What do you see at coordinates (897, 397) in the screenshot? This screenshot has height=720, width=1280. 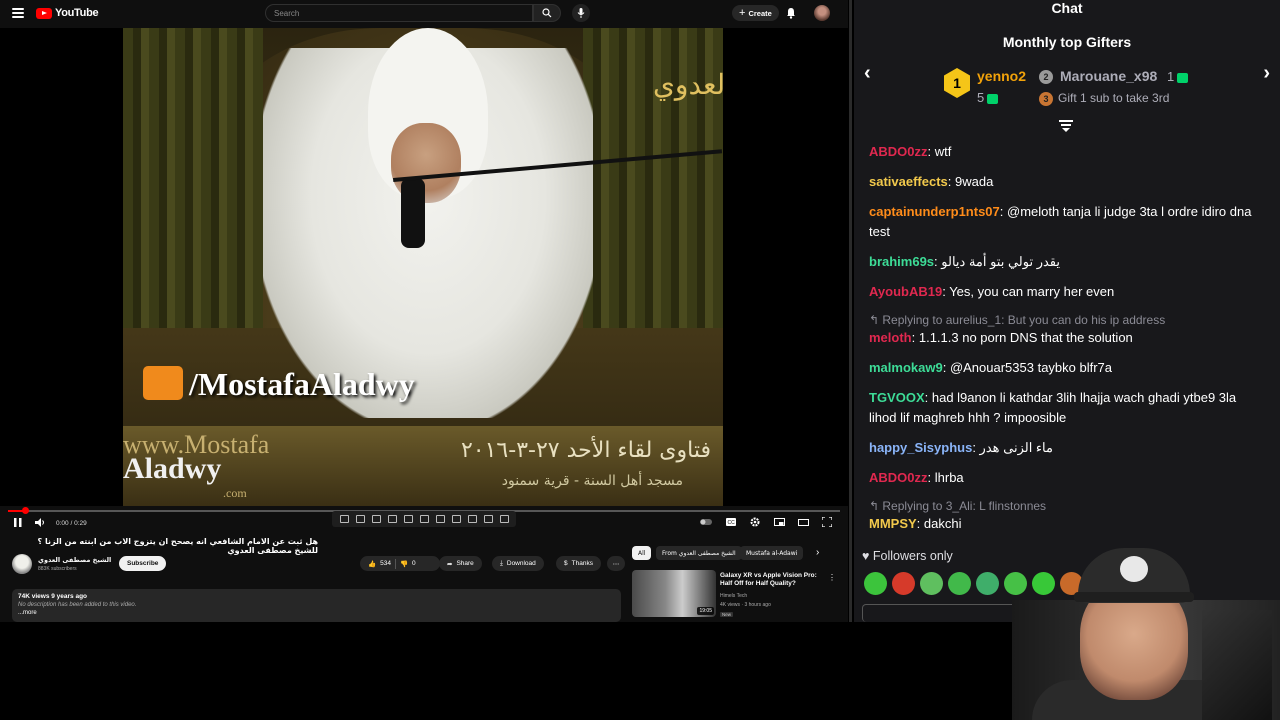 I see `chat-username: TGVOOX` at bounding box center [897, 397].